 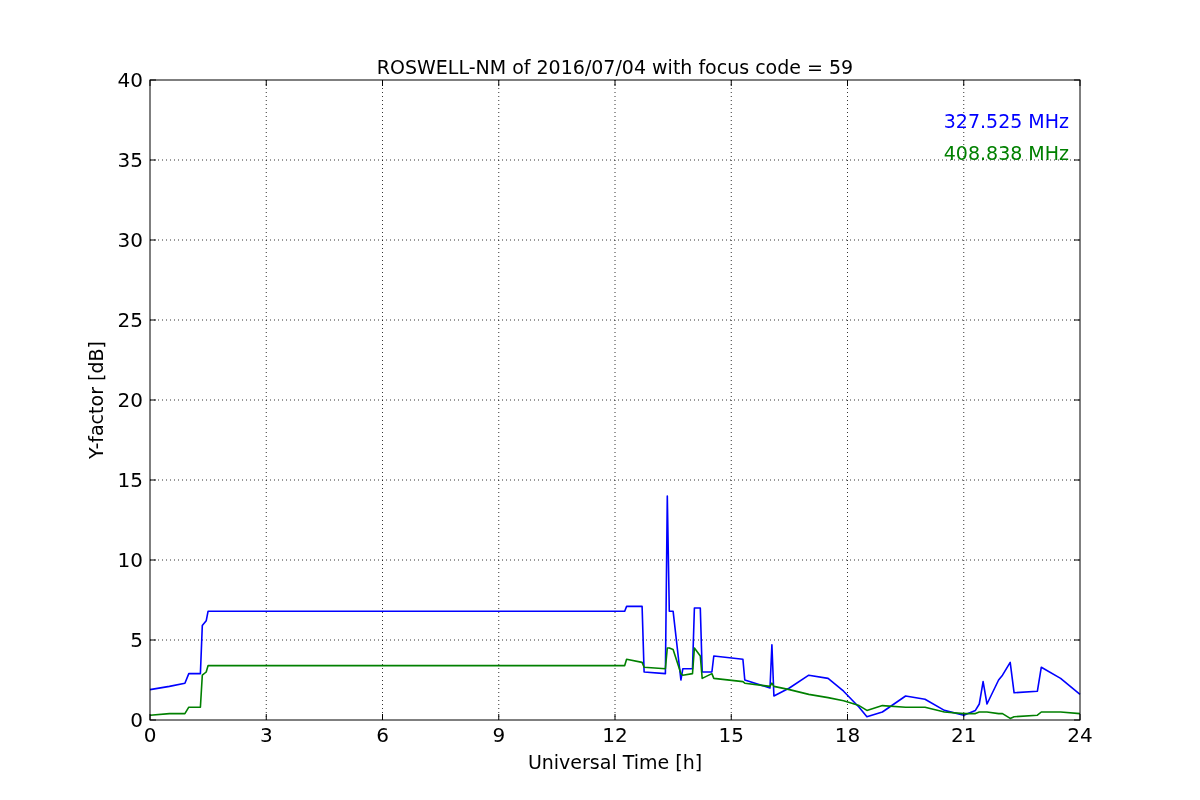 What do you see at coordinates (615, 762) in the screenshot?
I see `axis-label: Universal Time [h]` at bounding box center [615, 762].